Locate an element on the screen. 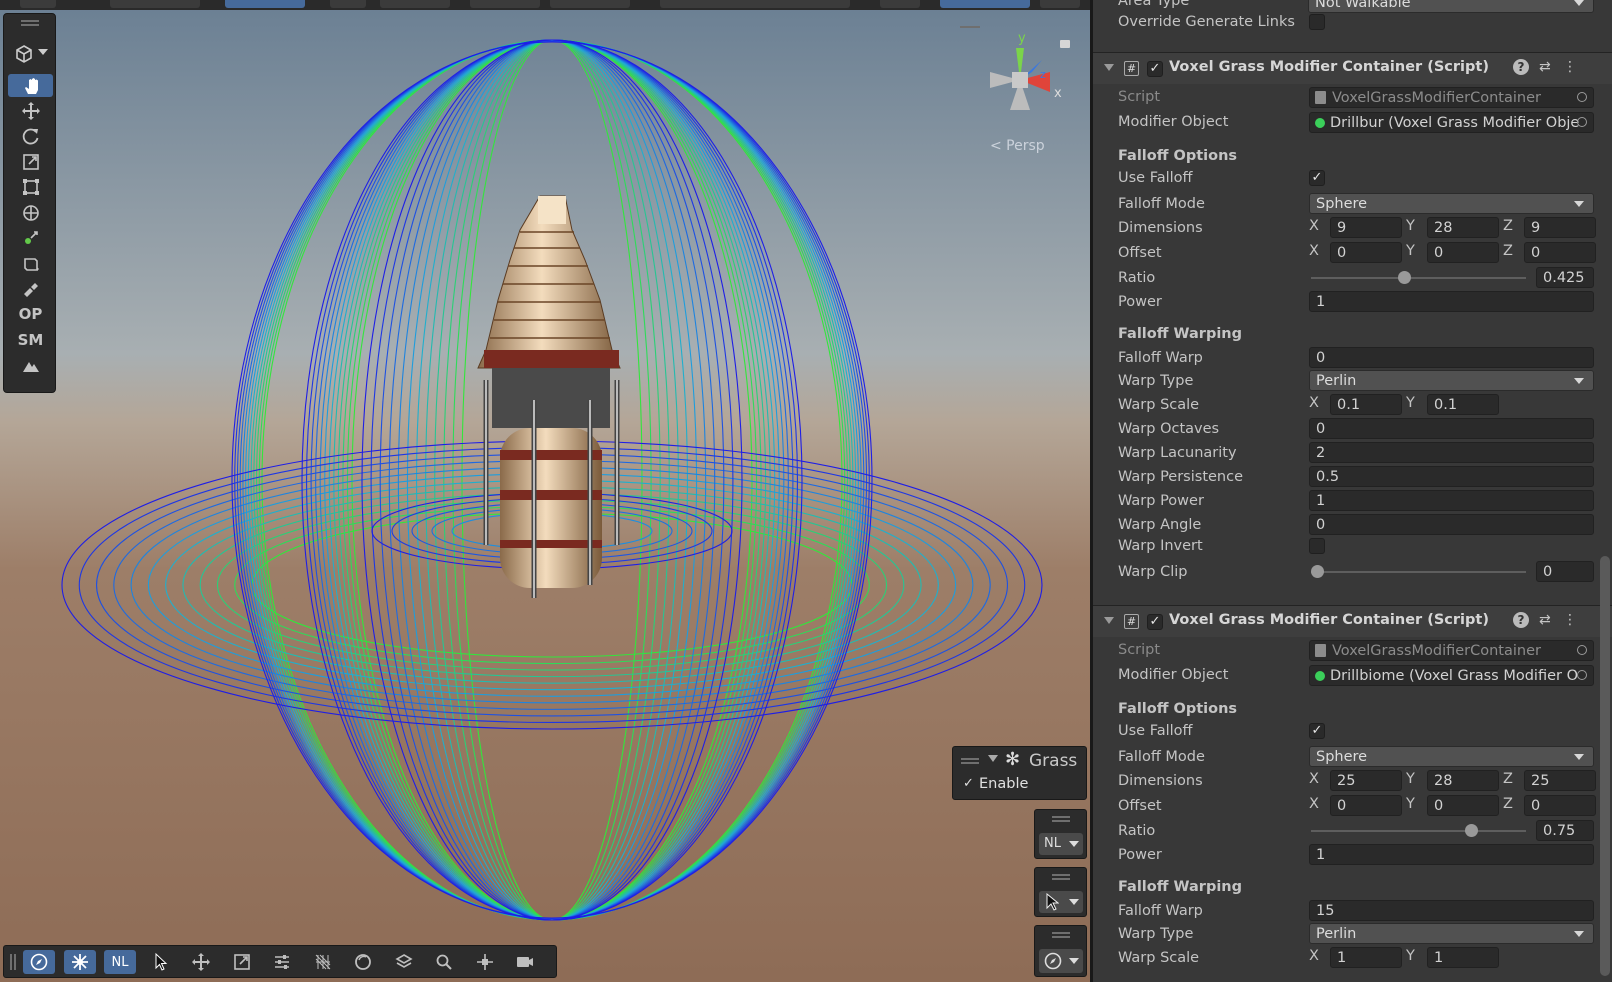 This screenshot has height=982, width=1612. vector-x-field: 0.1 is located at coordinates (1366, 404).